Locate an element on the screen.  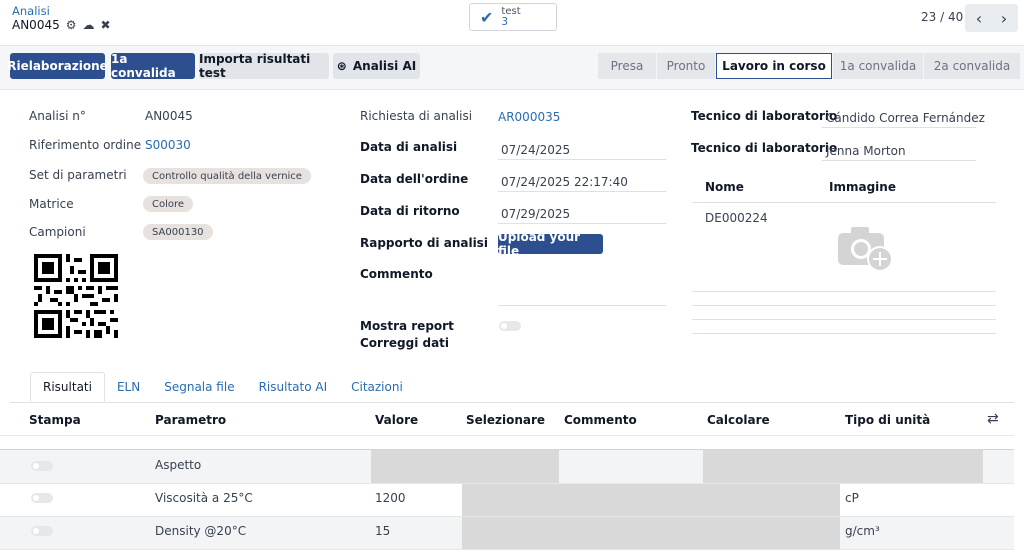
return-date-field: 07/29/2025 is located at coordinates (535, 214).